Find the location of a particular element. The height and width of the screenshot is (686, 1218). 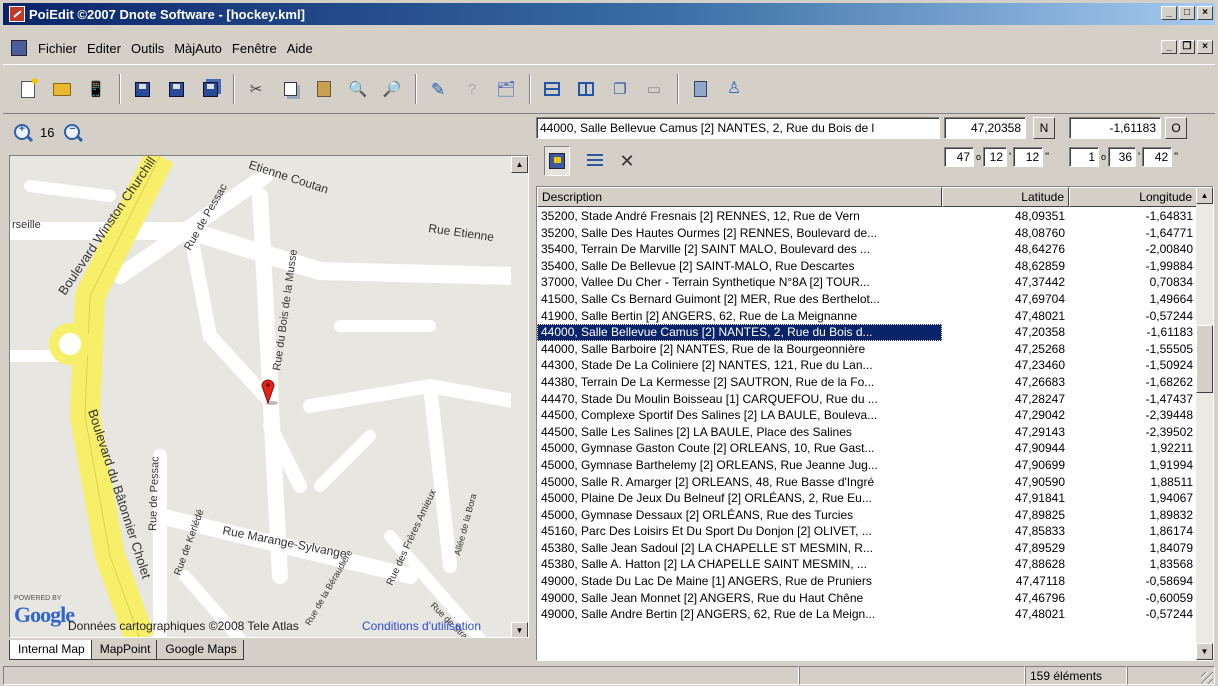

menu-majauto: MàjAuto is located at coordinates (198, 48).